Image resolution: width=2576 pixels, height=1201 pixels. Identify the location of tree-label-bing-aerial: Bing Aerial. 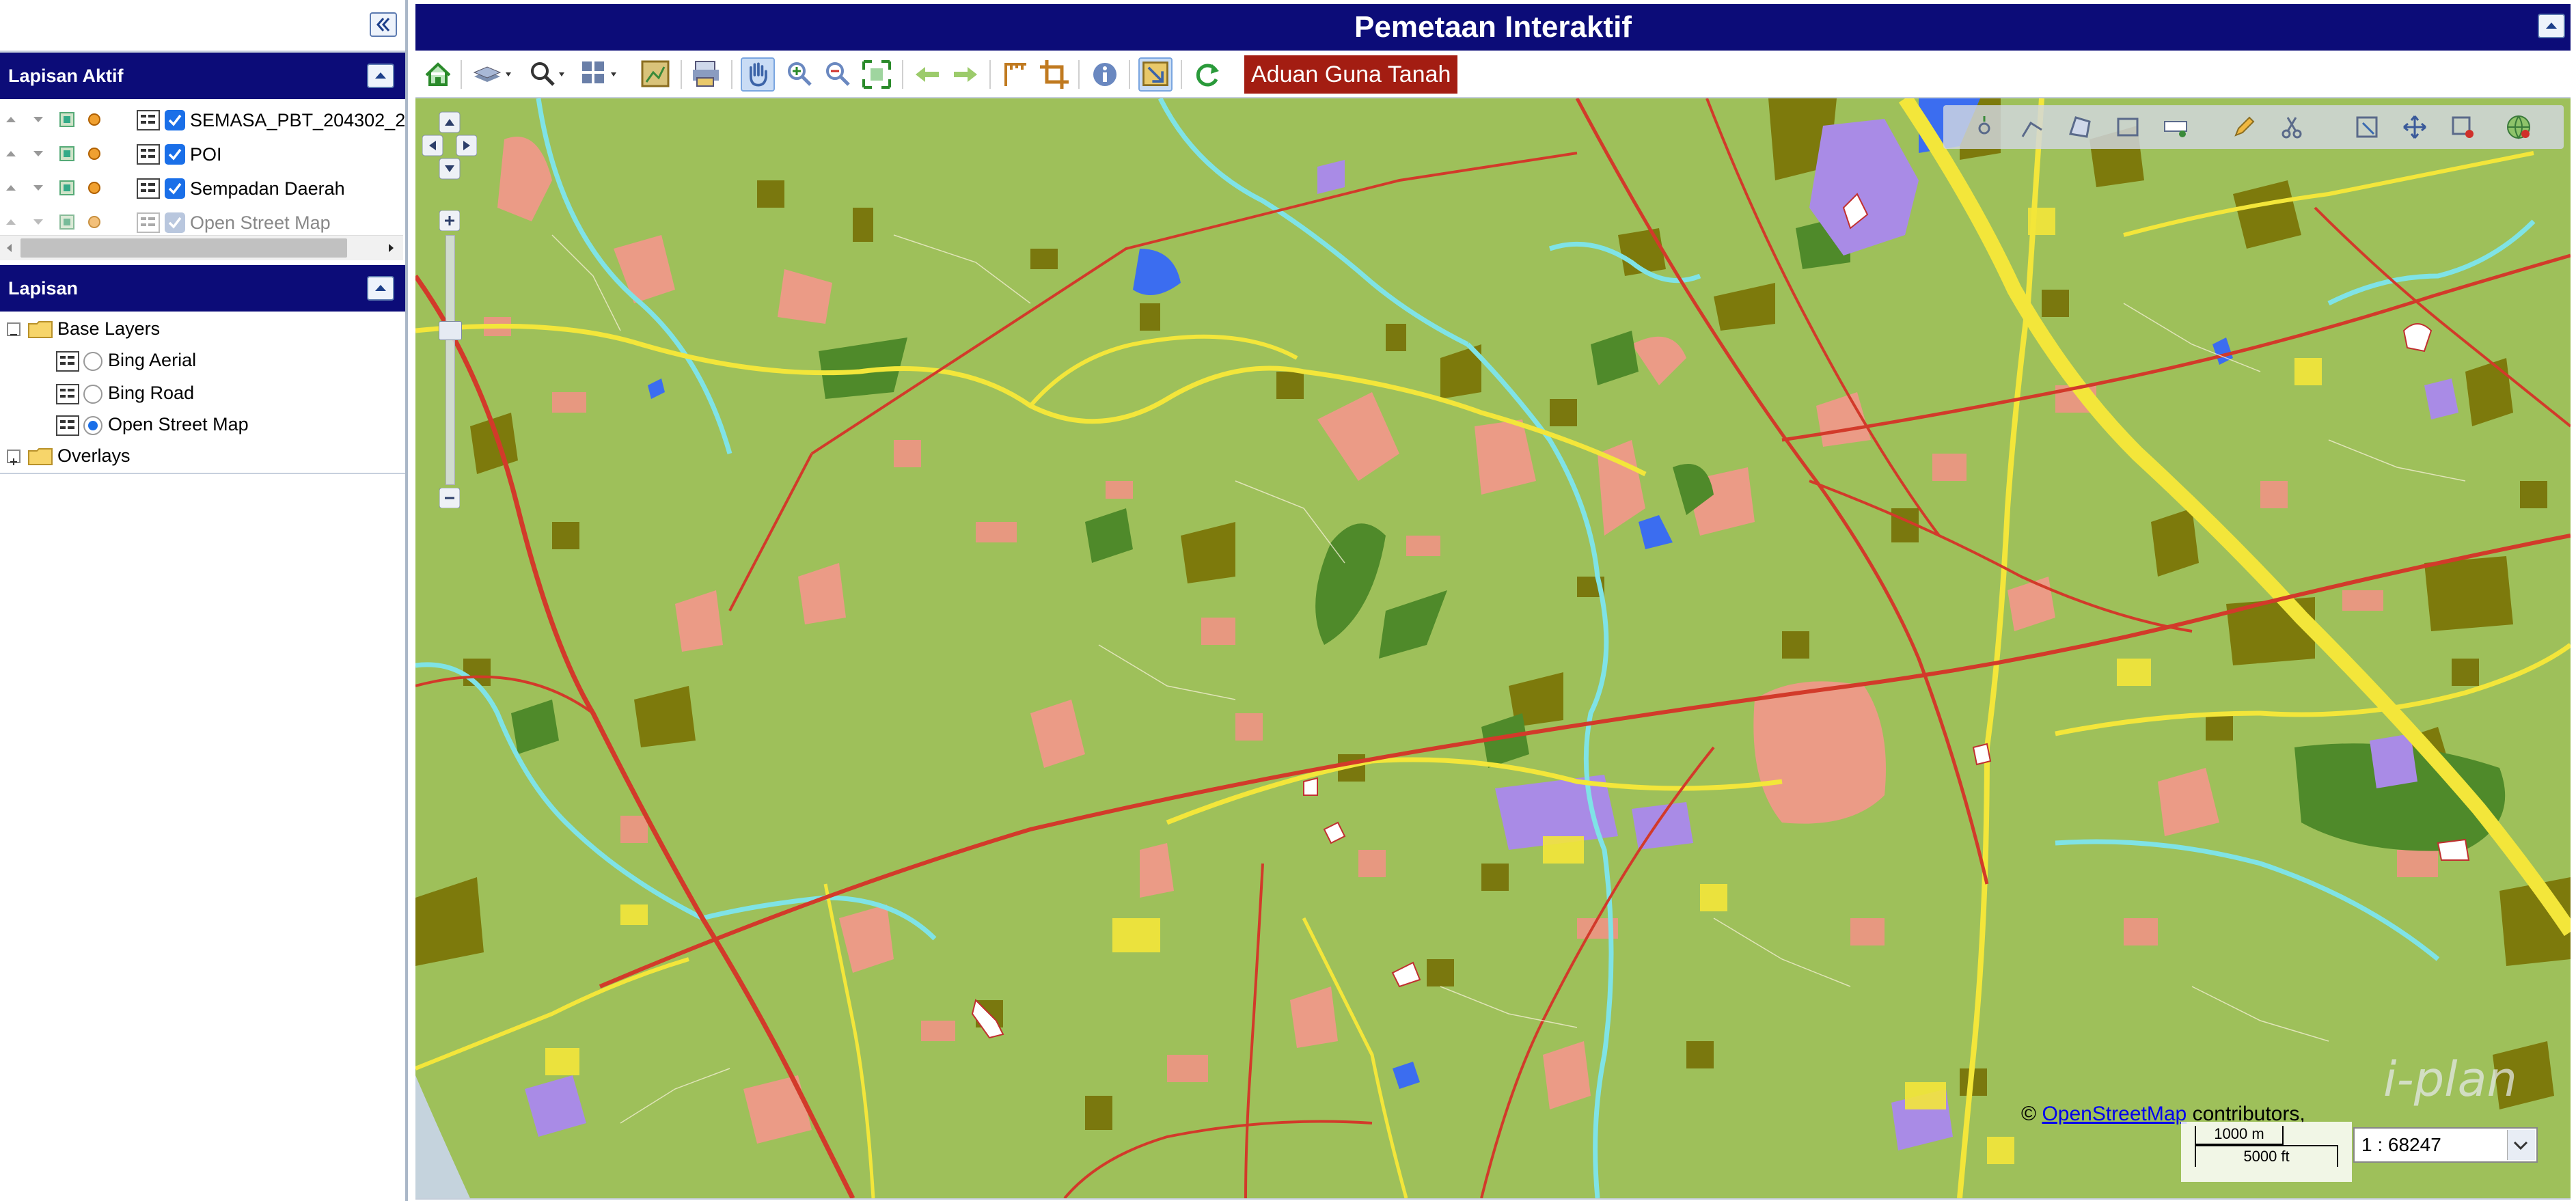
(152, 360).